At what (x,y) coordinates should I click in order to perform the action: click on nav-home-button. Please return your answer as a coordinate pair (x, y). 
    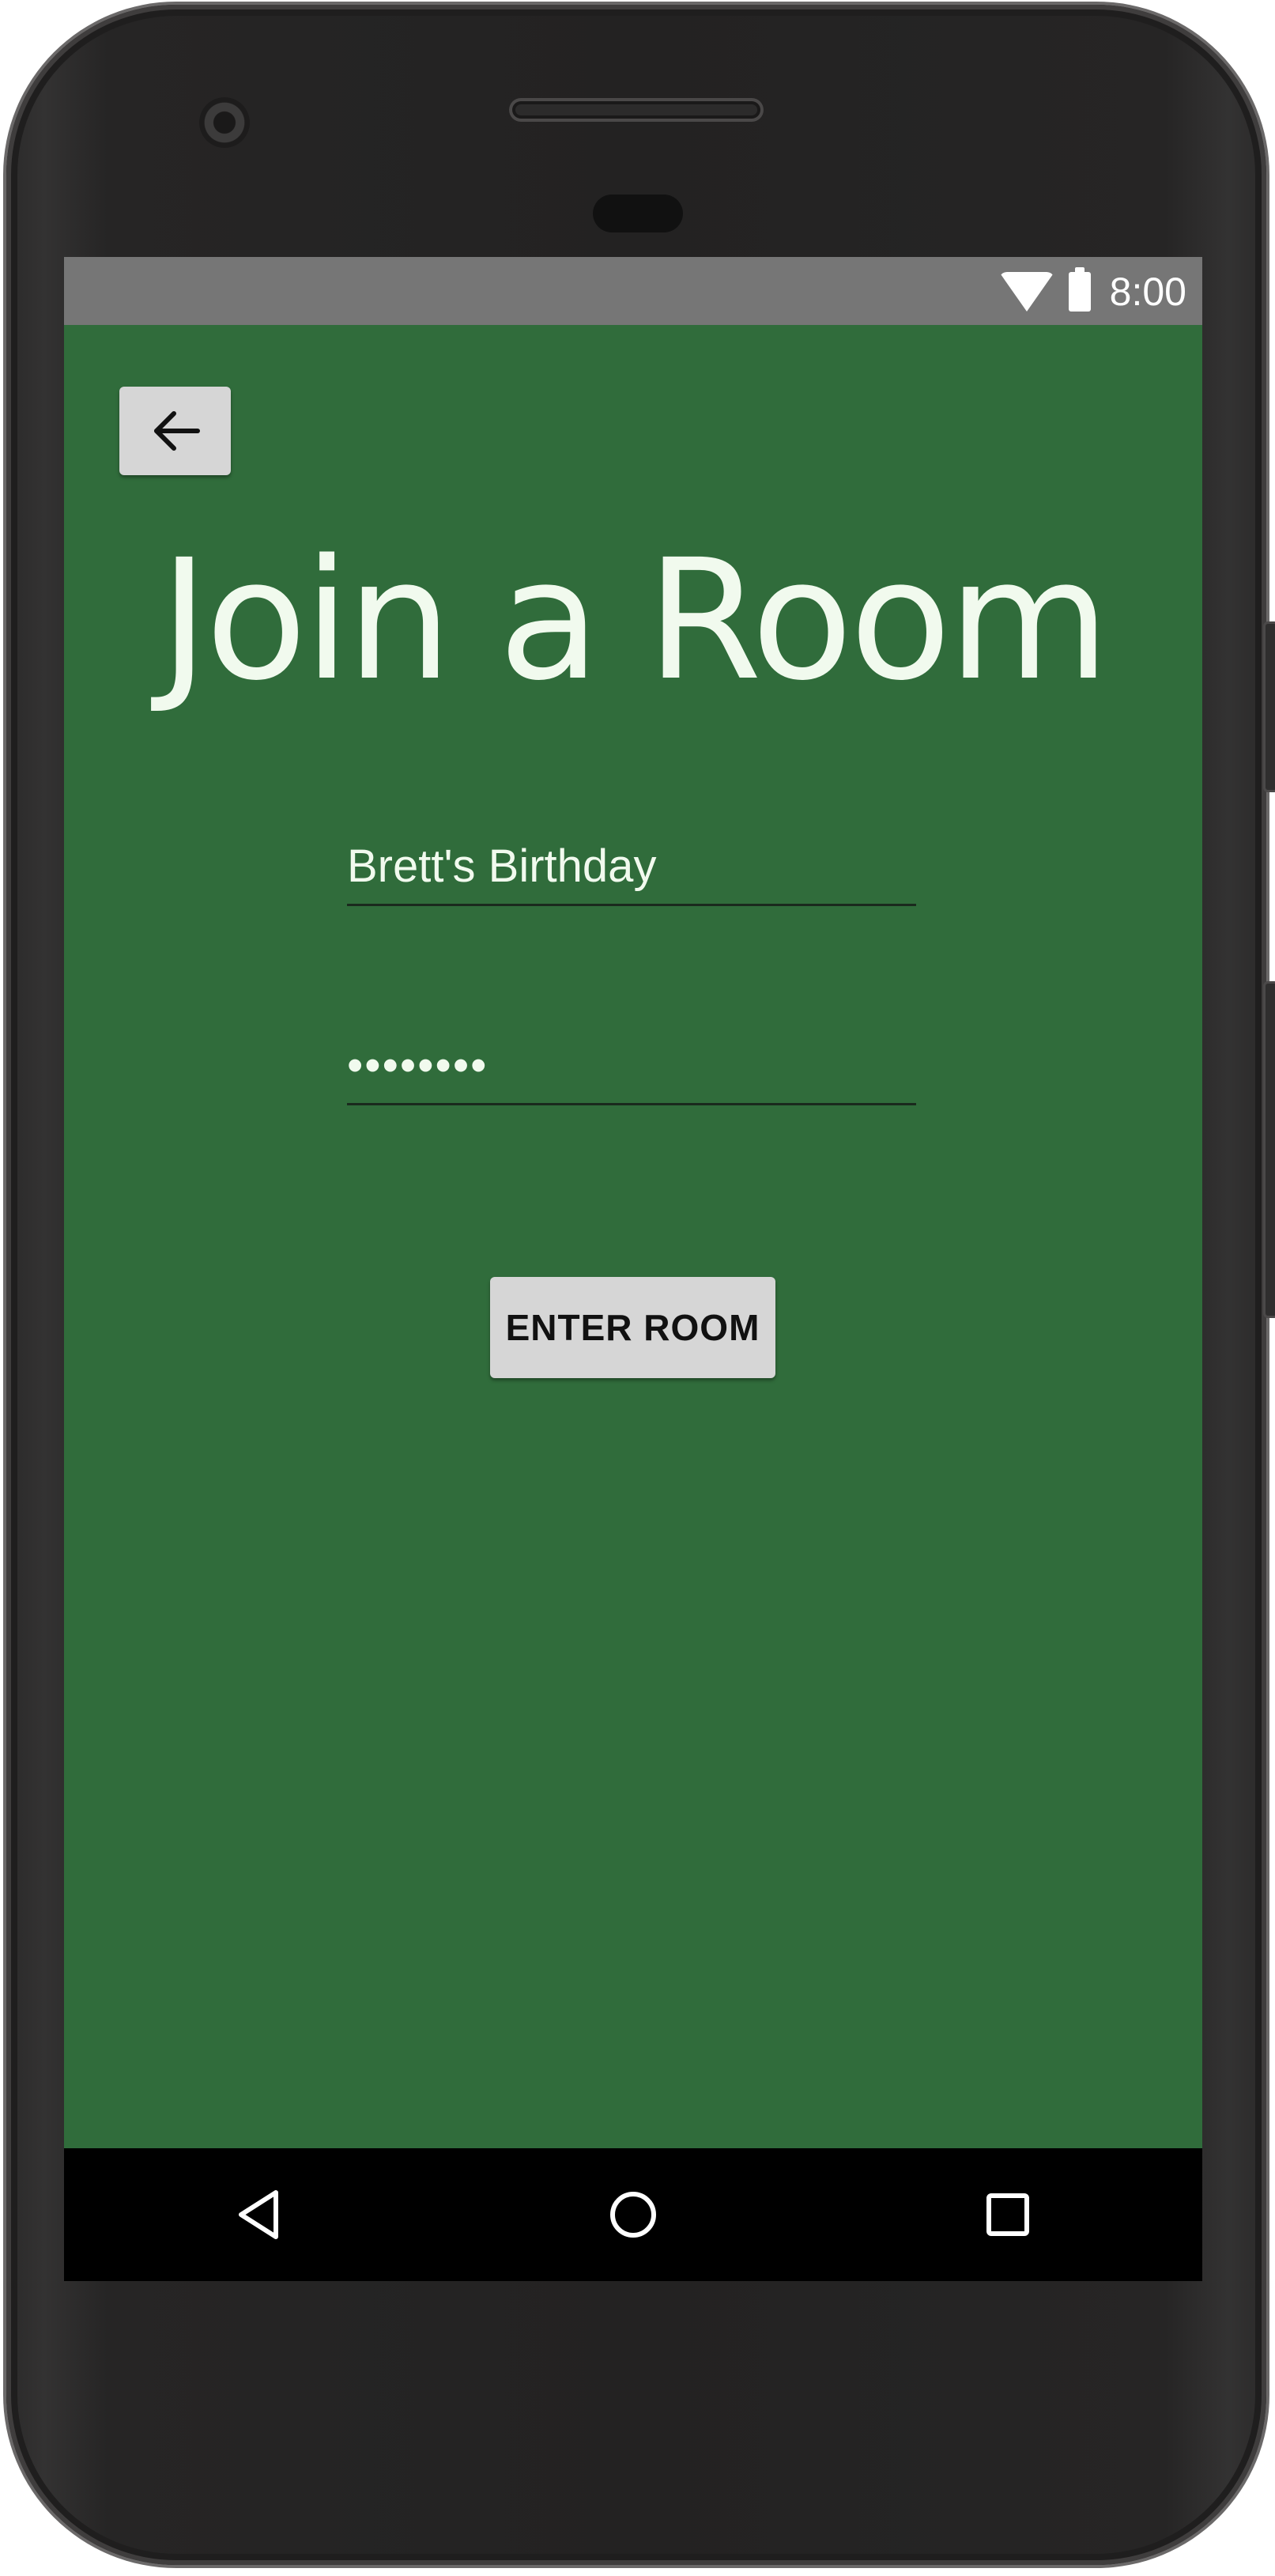
    Looking at the image, I should click on (634, 2214).